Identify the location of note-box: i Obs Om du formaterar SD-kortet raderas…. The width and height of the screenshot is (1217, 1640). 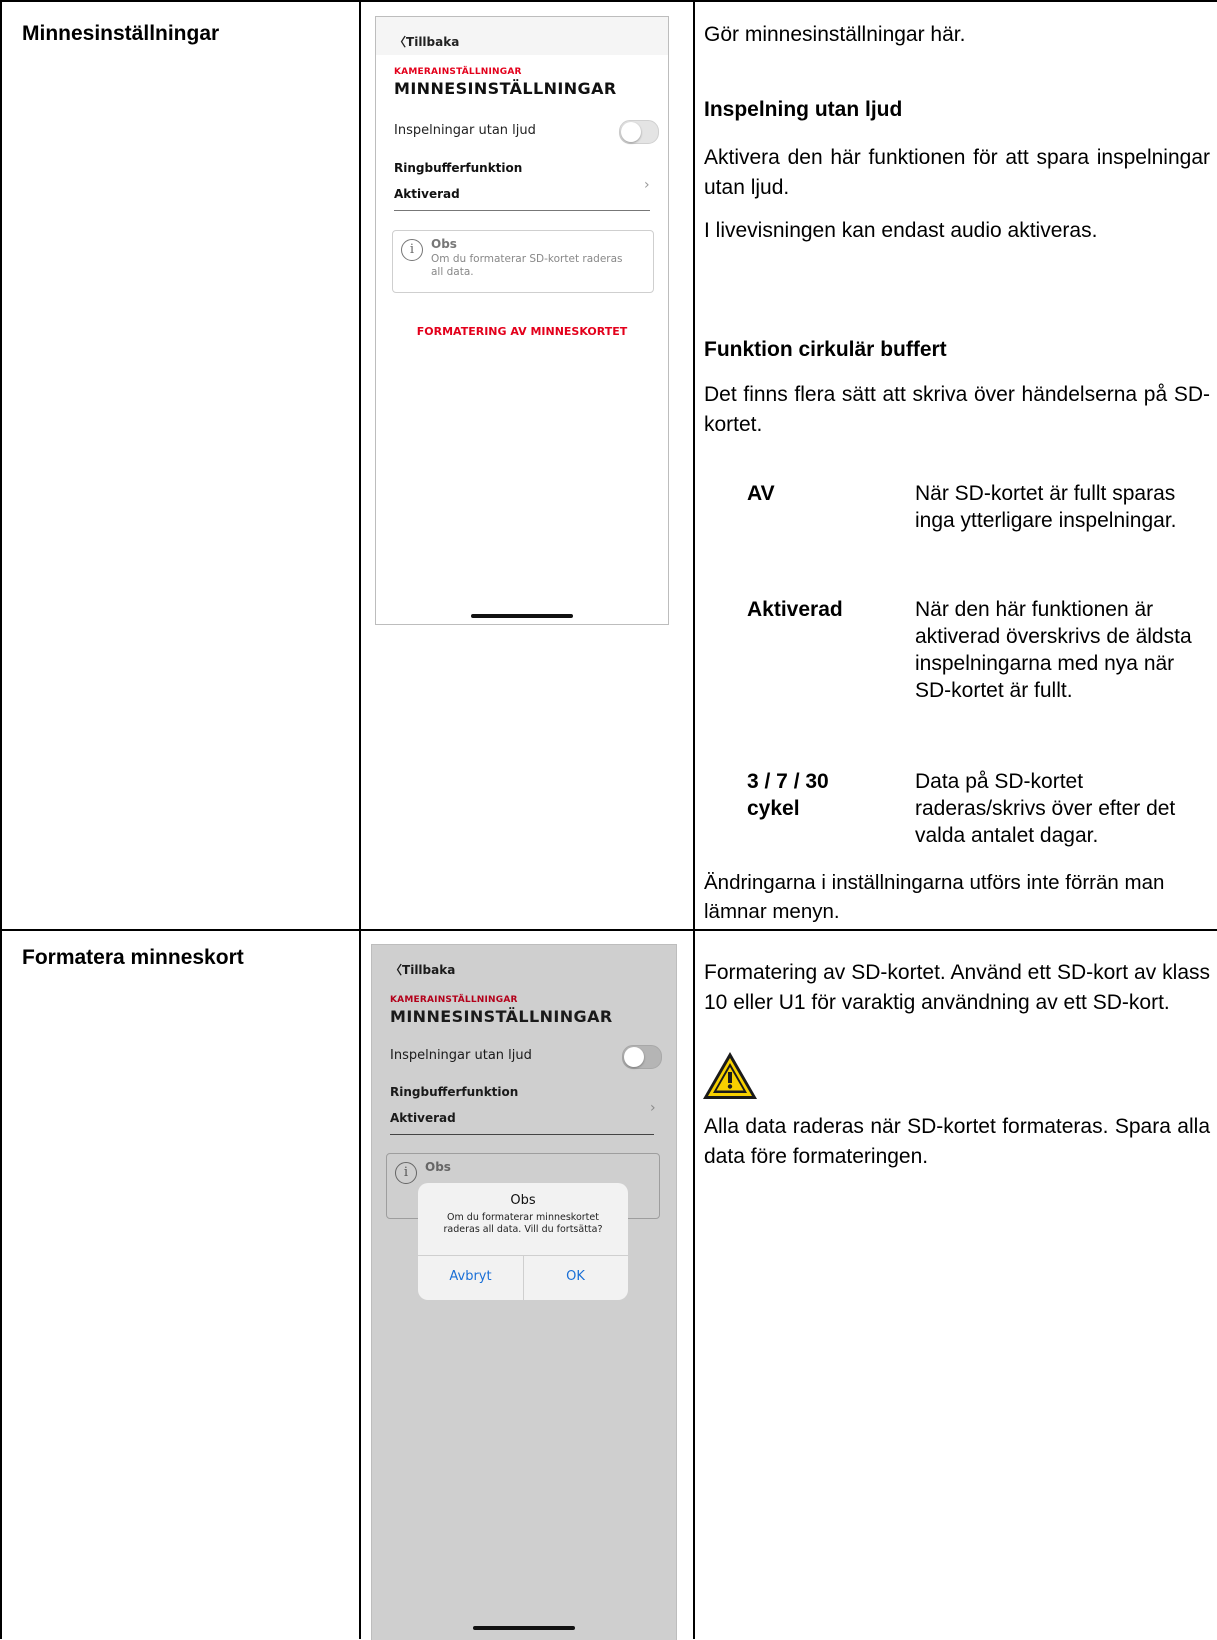
(523, 261).